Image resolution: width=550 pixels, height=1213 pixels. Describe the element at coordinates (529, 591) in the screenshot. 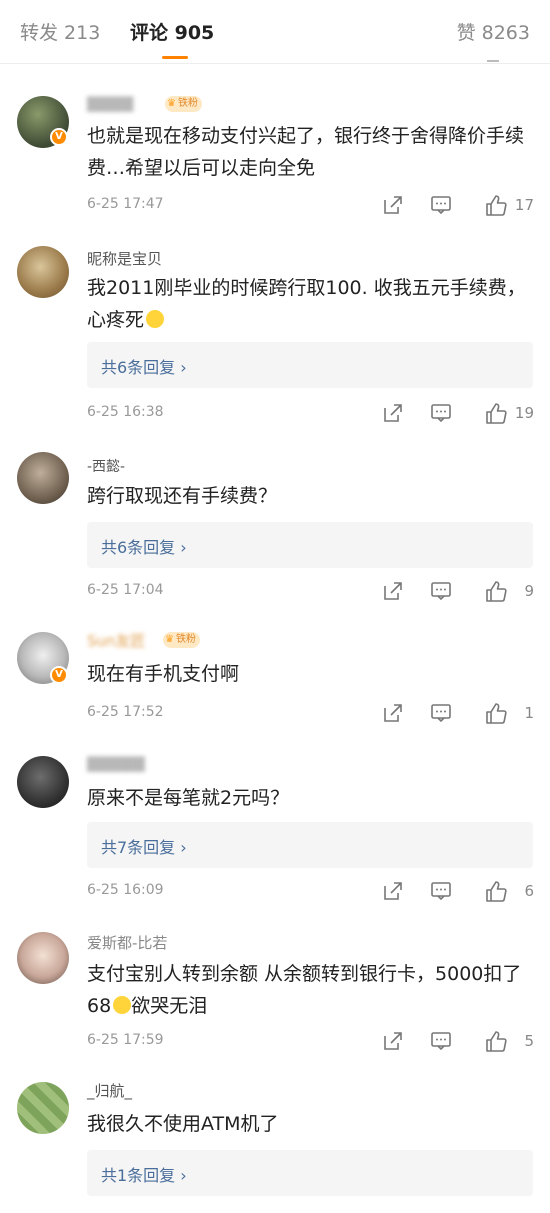

I see `like-count: 9` at that location.